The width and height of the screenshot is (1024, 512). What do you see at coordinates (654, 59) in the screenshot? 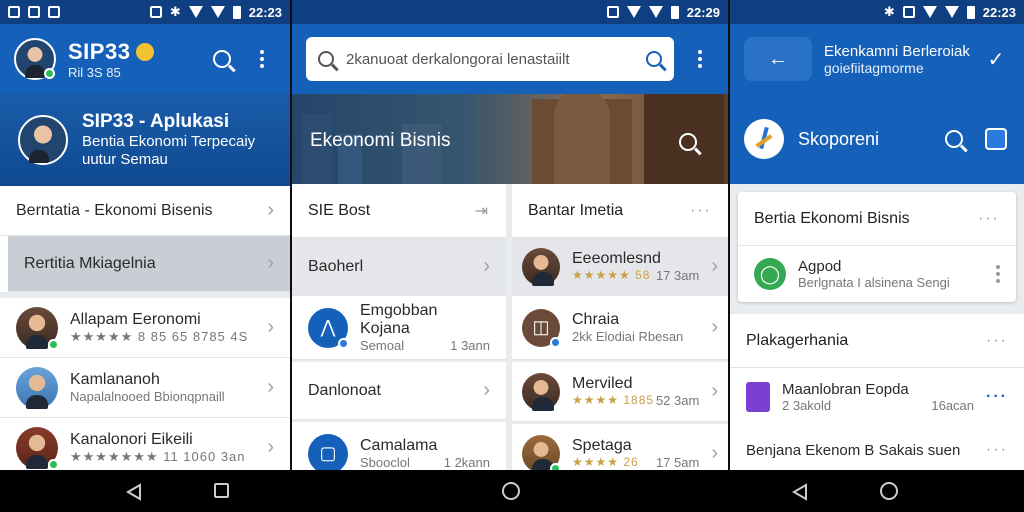
I see `search-submit-icon` at bounding box center [654, 59].